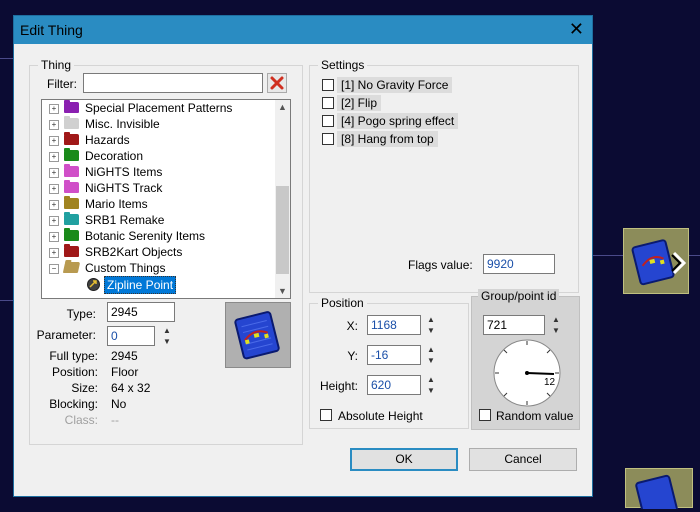 This screenshot has width=700, height=512. I want to click on type-input: 2945, so click(141, 312).